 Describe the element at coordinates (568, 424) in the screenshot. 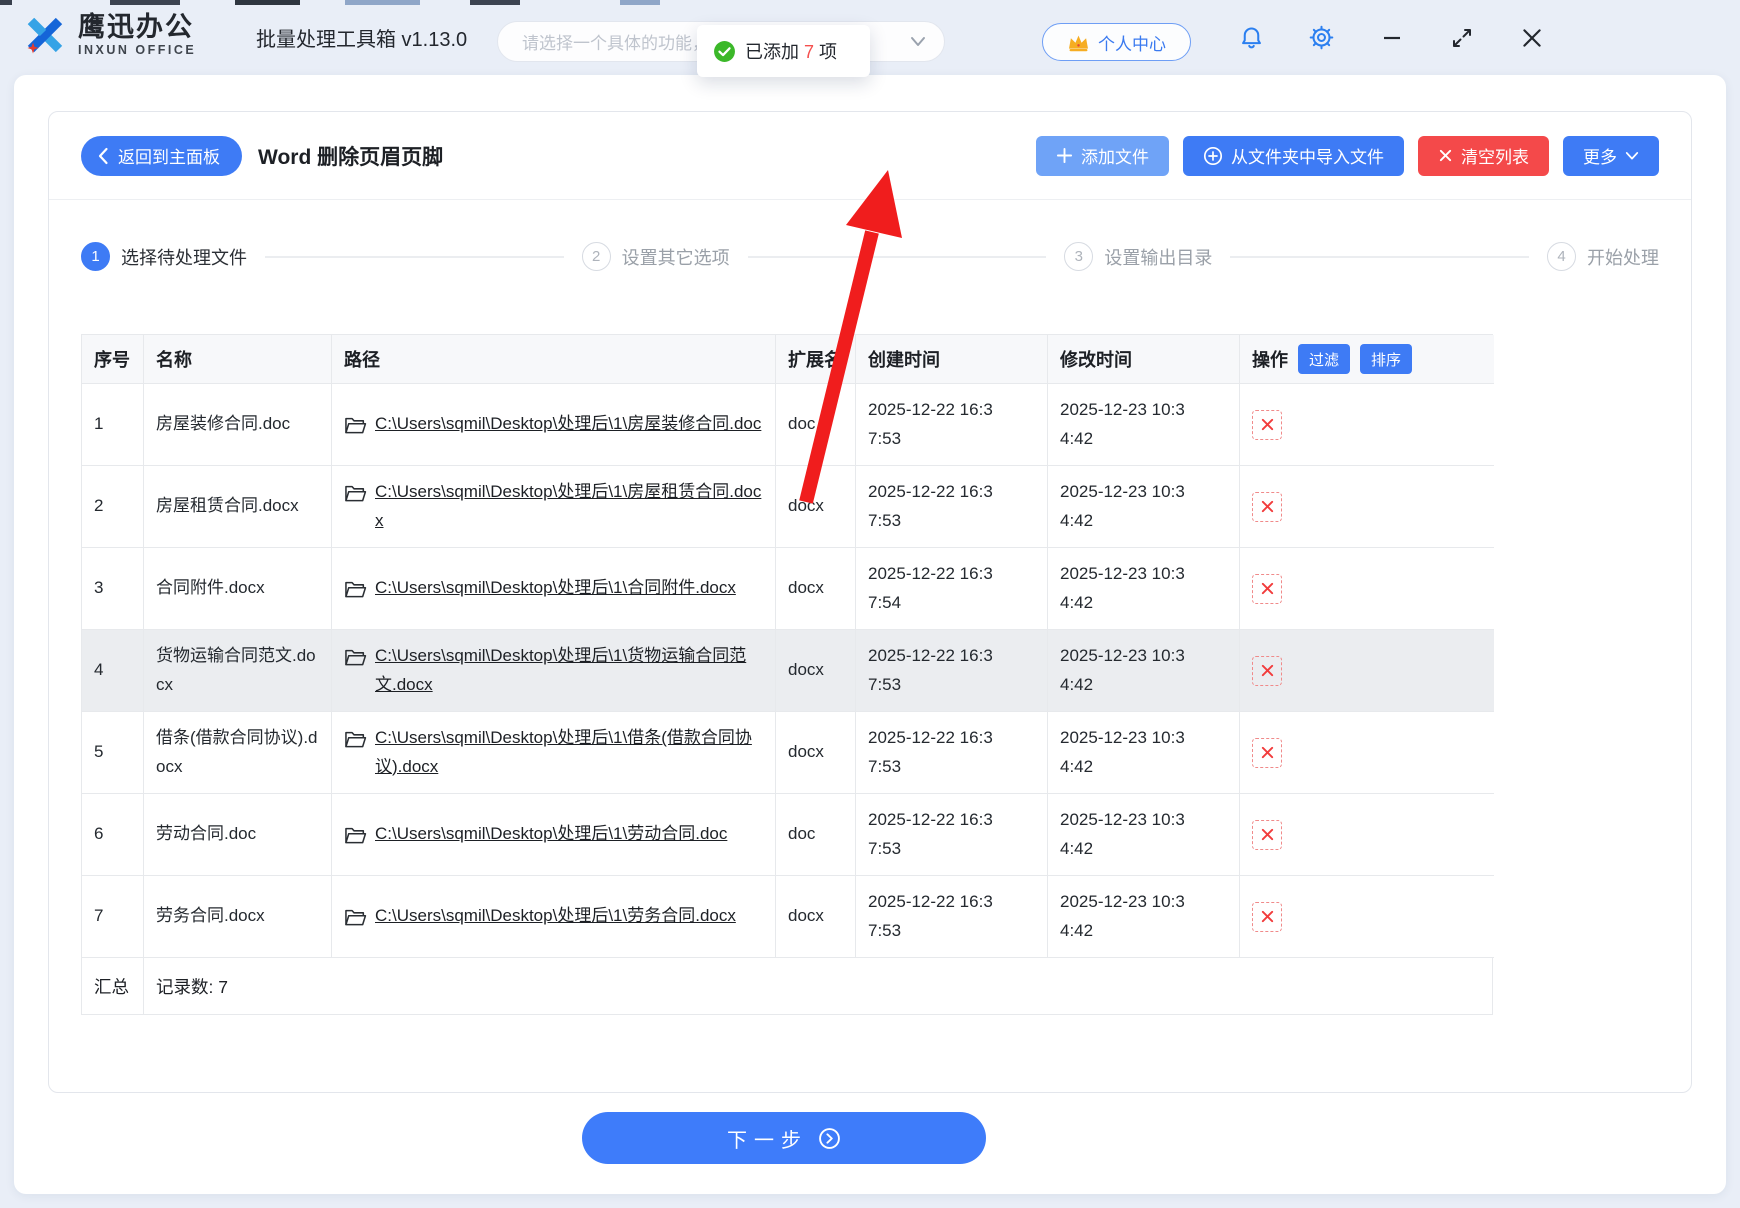

I see `file-path-link: C:\Users\sqmil\Desktop\处理后\1\房屋装修合同.doc` at that location.